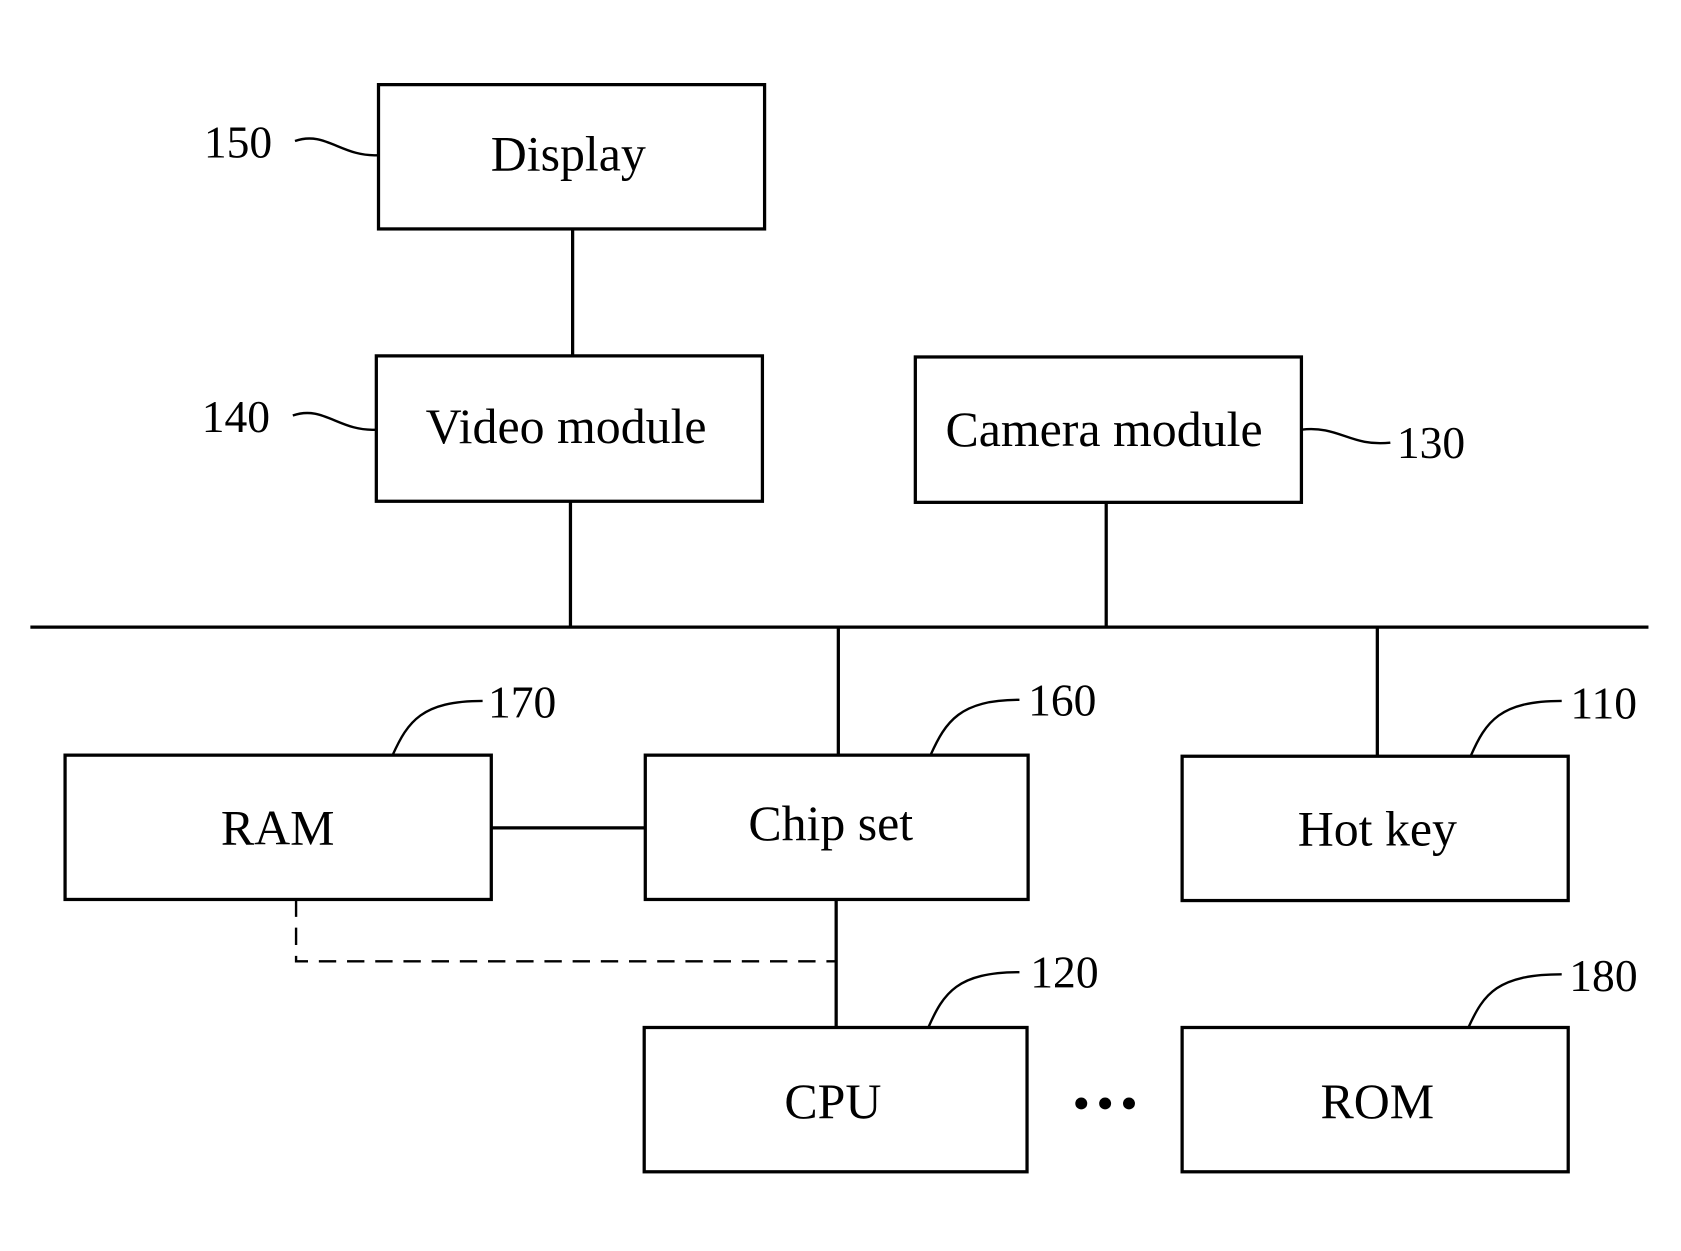  I want to click on ram-ref-leader, so click(437, 727).